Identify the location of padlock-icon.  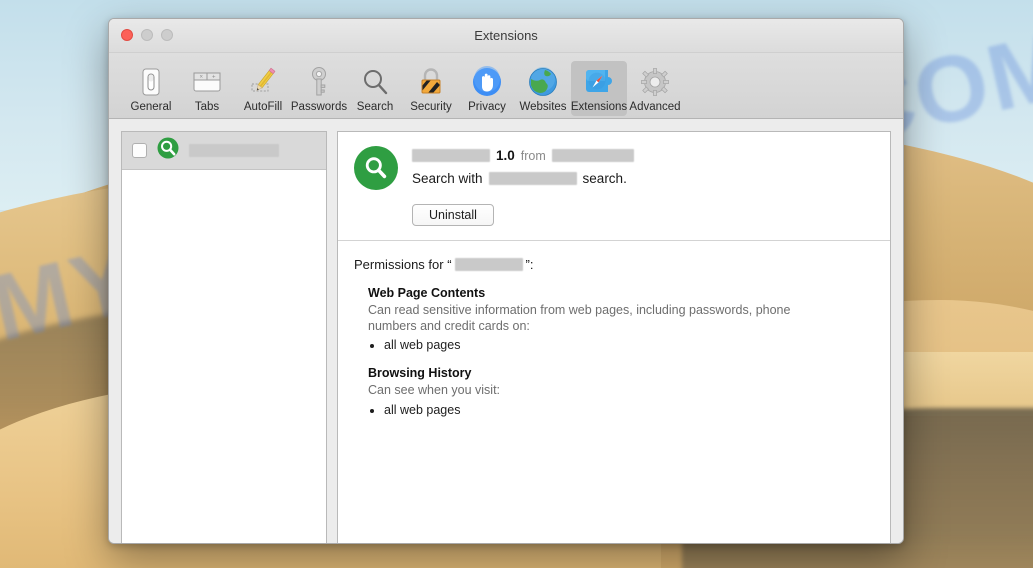
(431, 82).